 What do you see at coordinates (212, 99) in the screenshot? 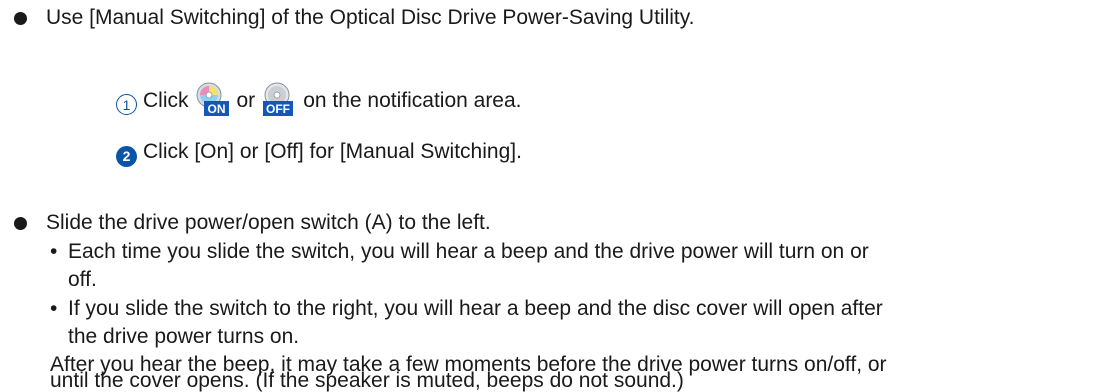
I see `disc-drive-on-icon: ON` at bounding box center [212, 99].